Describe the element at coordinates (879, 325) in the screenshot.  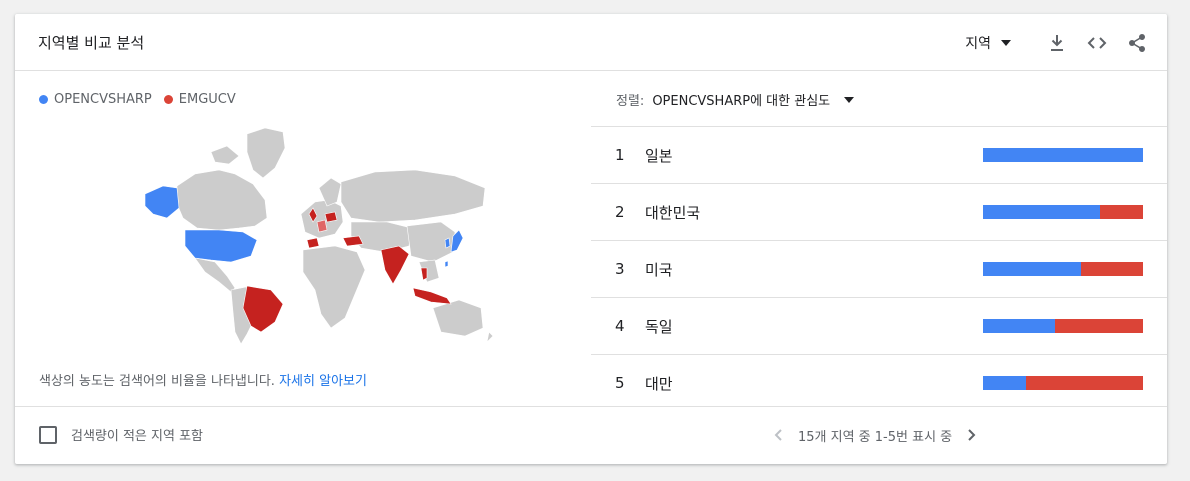
I see `list-item: 4 독일` at that location.